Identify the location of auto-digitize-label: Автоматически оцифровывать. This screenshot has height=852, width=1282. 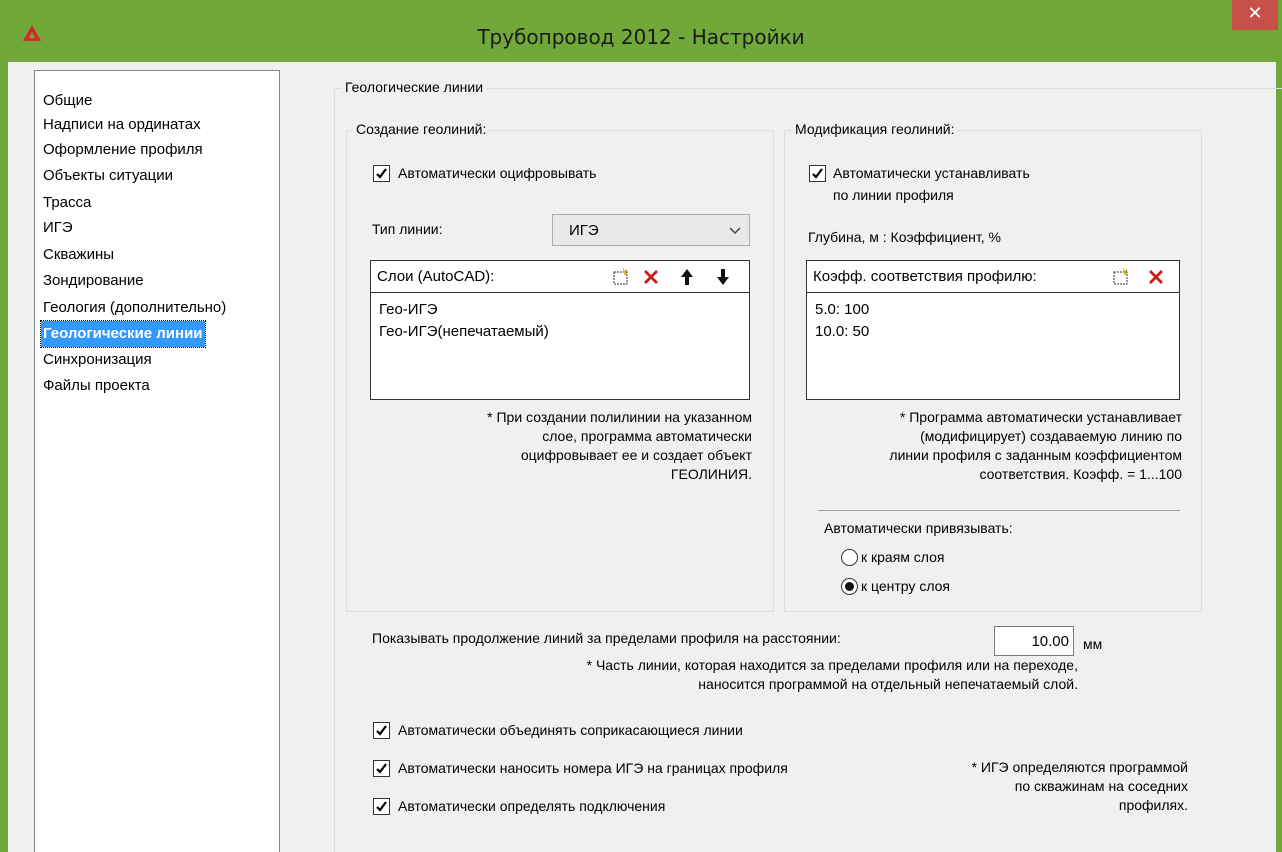
(497, 173).